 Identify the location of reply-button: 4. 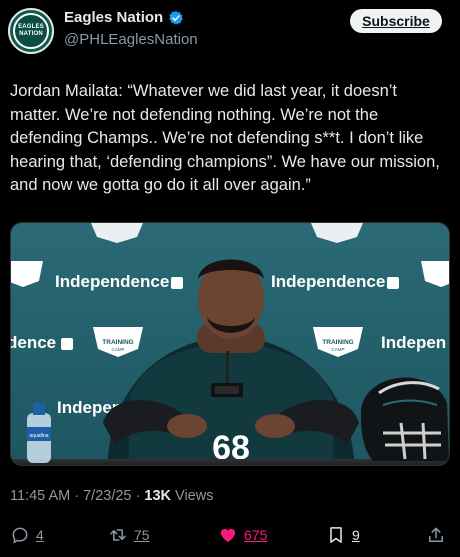
(27, 535).